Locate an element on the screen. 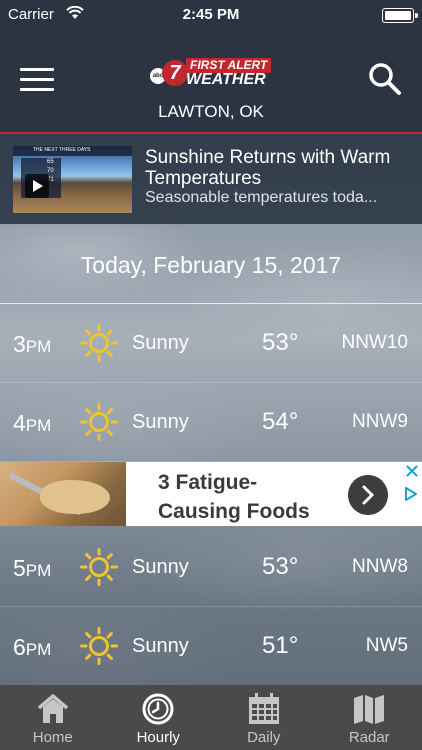 The image size is (422, 750). ad-close-icon is located at coordinates (412, 471).